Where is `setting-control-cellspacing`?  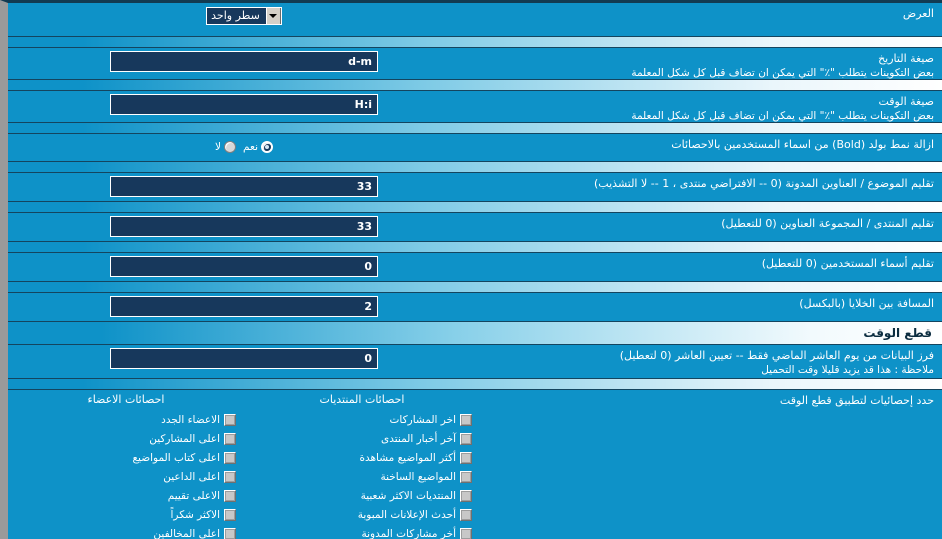 setting-control-cellspacing is located at coordinates (244, 306).